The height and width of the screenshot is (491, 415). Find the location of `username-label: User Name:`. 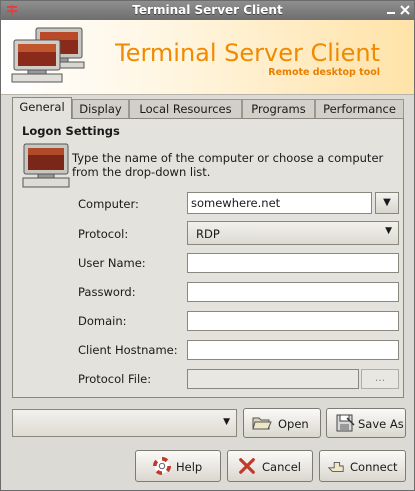

username-label: User Name: is located at coordinates (112, 263).